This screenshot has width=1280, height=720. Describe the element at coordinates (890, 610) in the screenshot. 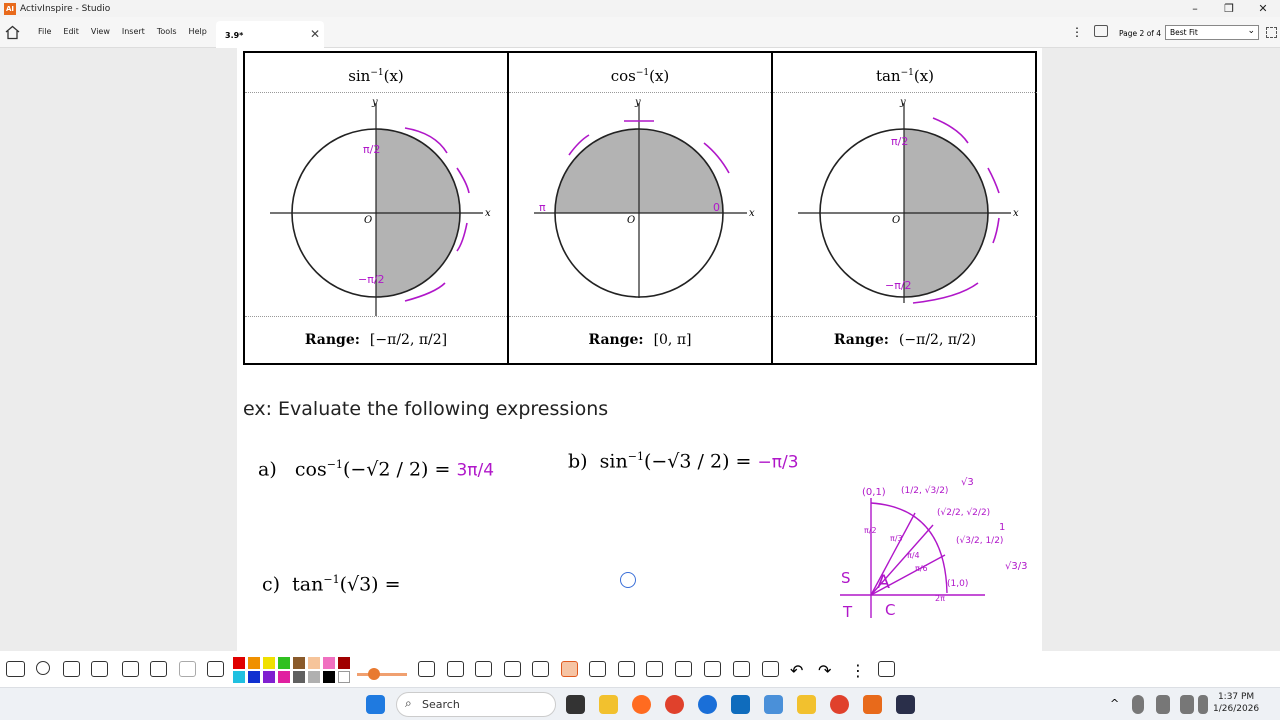

I see `svg-text: C` at that location.